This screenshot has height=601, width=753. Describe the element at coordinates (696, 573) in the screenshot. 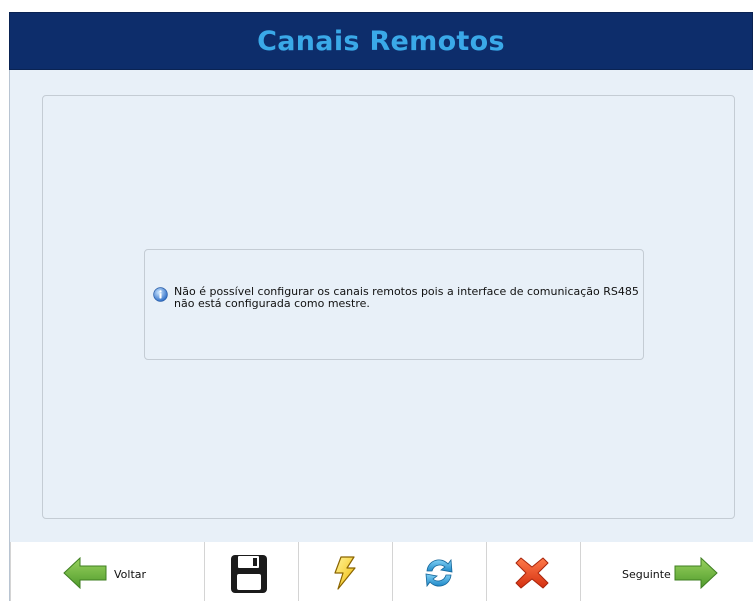

I see `arrow-right-icon` at that location.